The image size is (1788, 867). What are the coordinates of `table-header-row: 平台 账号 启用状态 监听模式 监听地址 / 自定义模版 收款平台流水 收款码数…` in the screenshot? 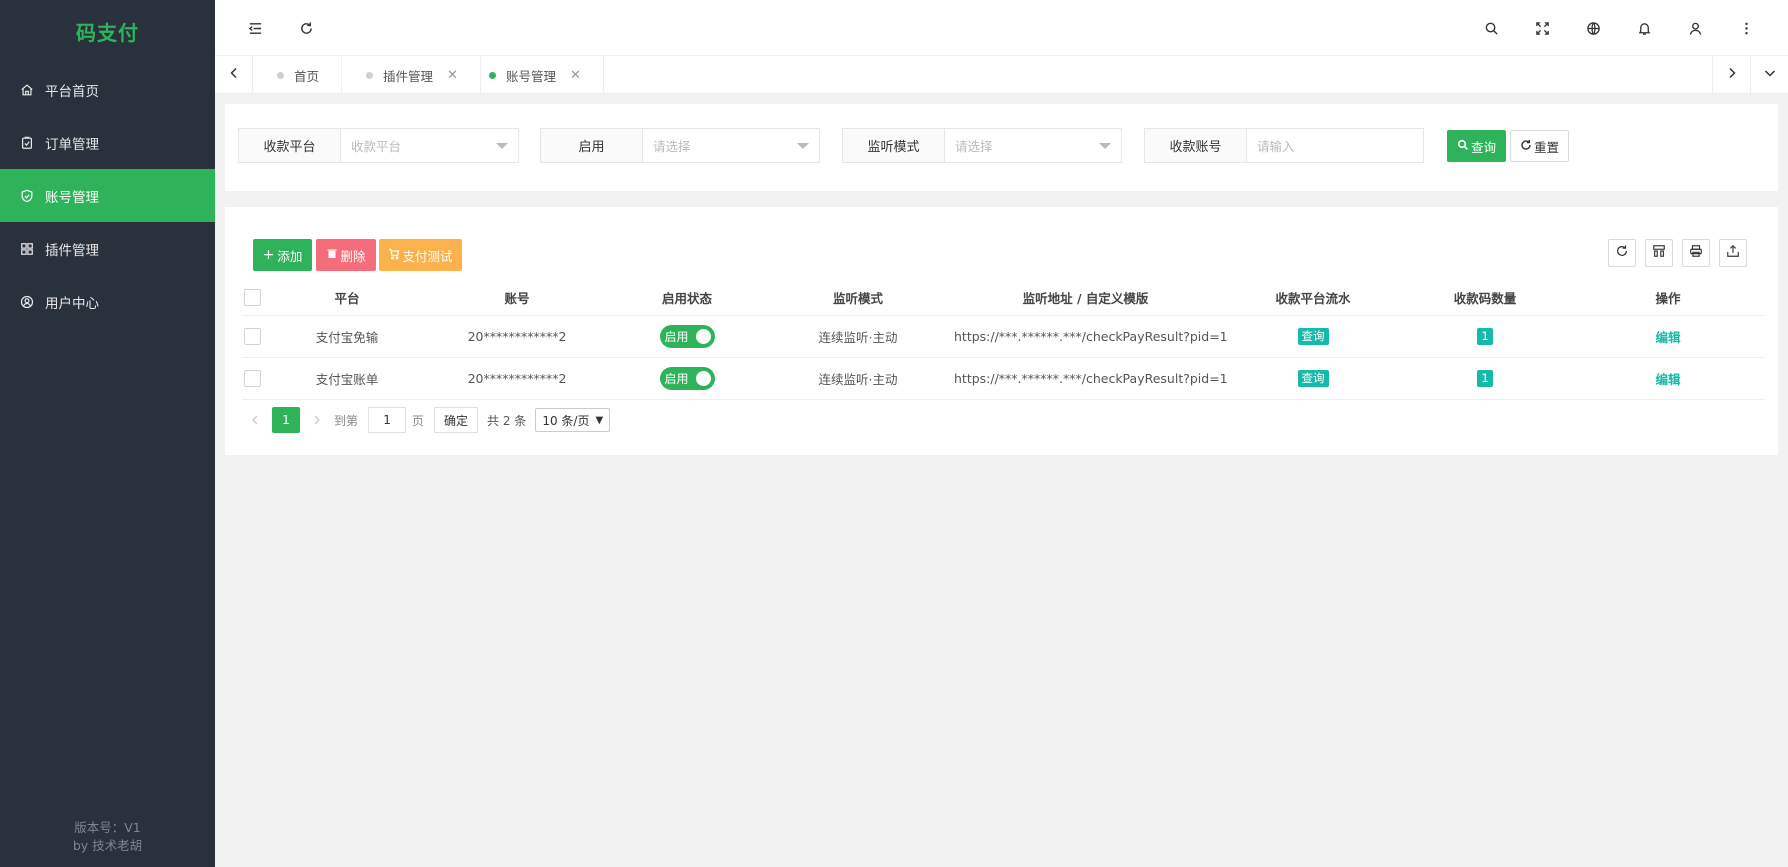 It's located at (1003, 298).